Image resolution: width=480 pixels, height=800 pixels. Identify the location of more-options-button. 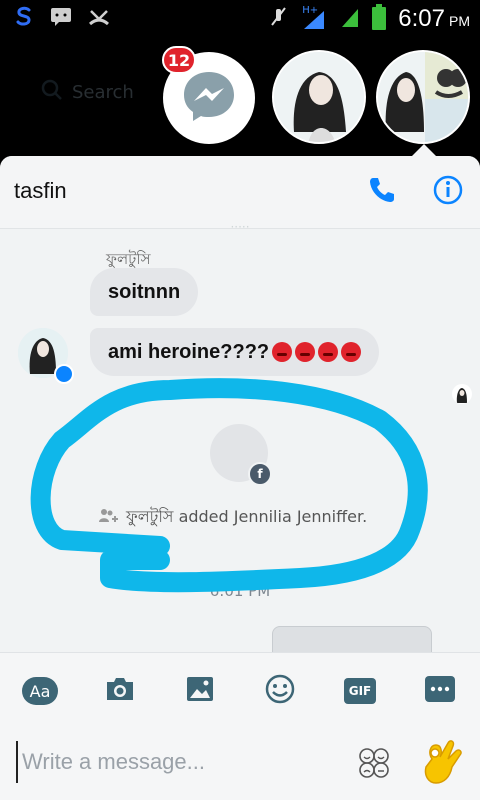
(440, 691).